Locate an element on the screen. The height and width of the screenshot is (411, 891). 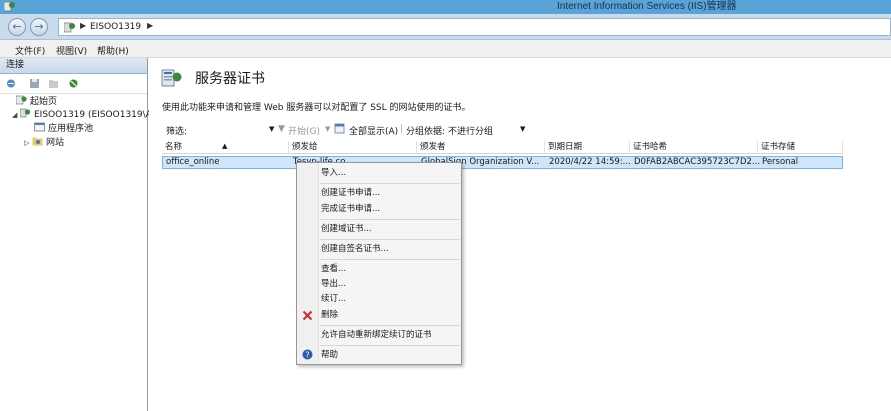
context-menu-gutter is located at coordinates (308, 263).